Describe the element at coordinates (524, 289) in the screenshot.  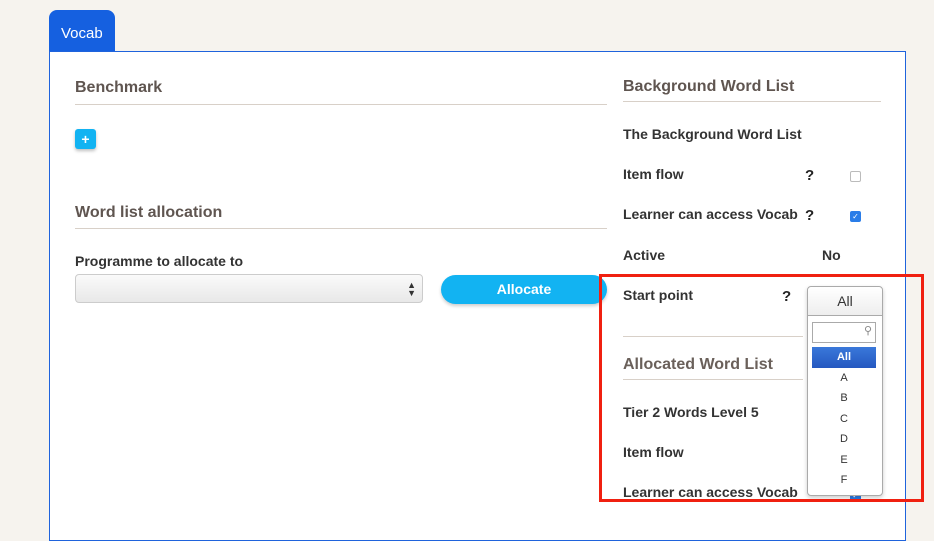
I see `allocate-button: Allocate` at that location.